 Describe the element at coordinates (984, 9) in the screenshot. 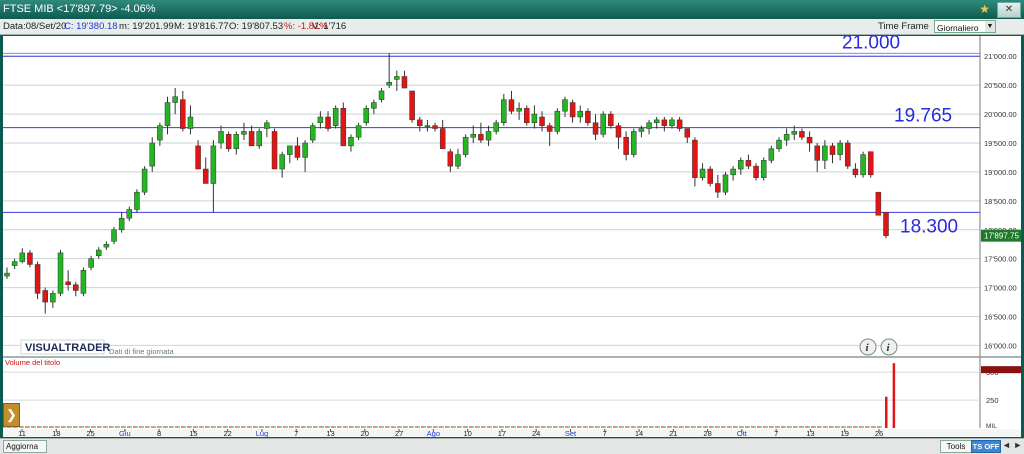

I see `favorite-star-icon: ★` at that location.